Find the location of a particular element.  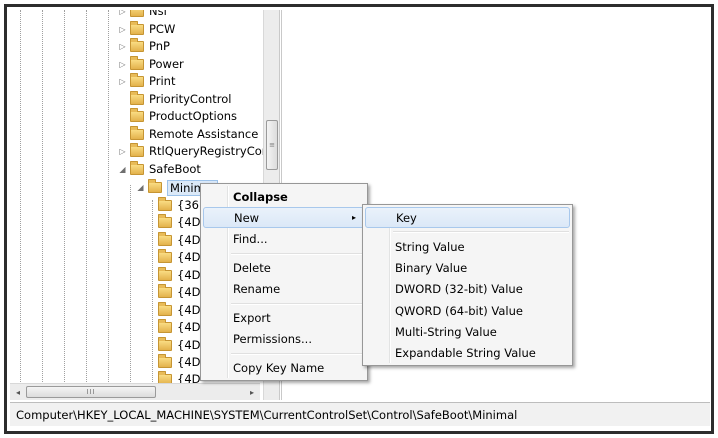

menu-item-copy-key-name: Copy Key Name is located at coordinates (284, 367).